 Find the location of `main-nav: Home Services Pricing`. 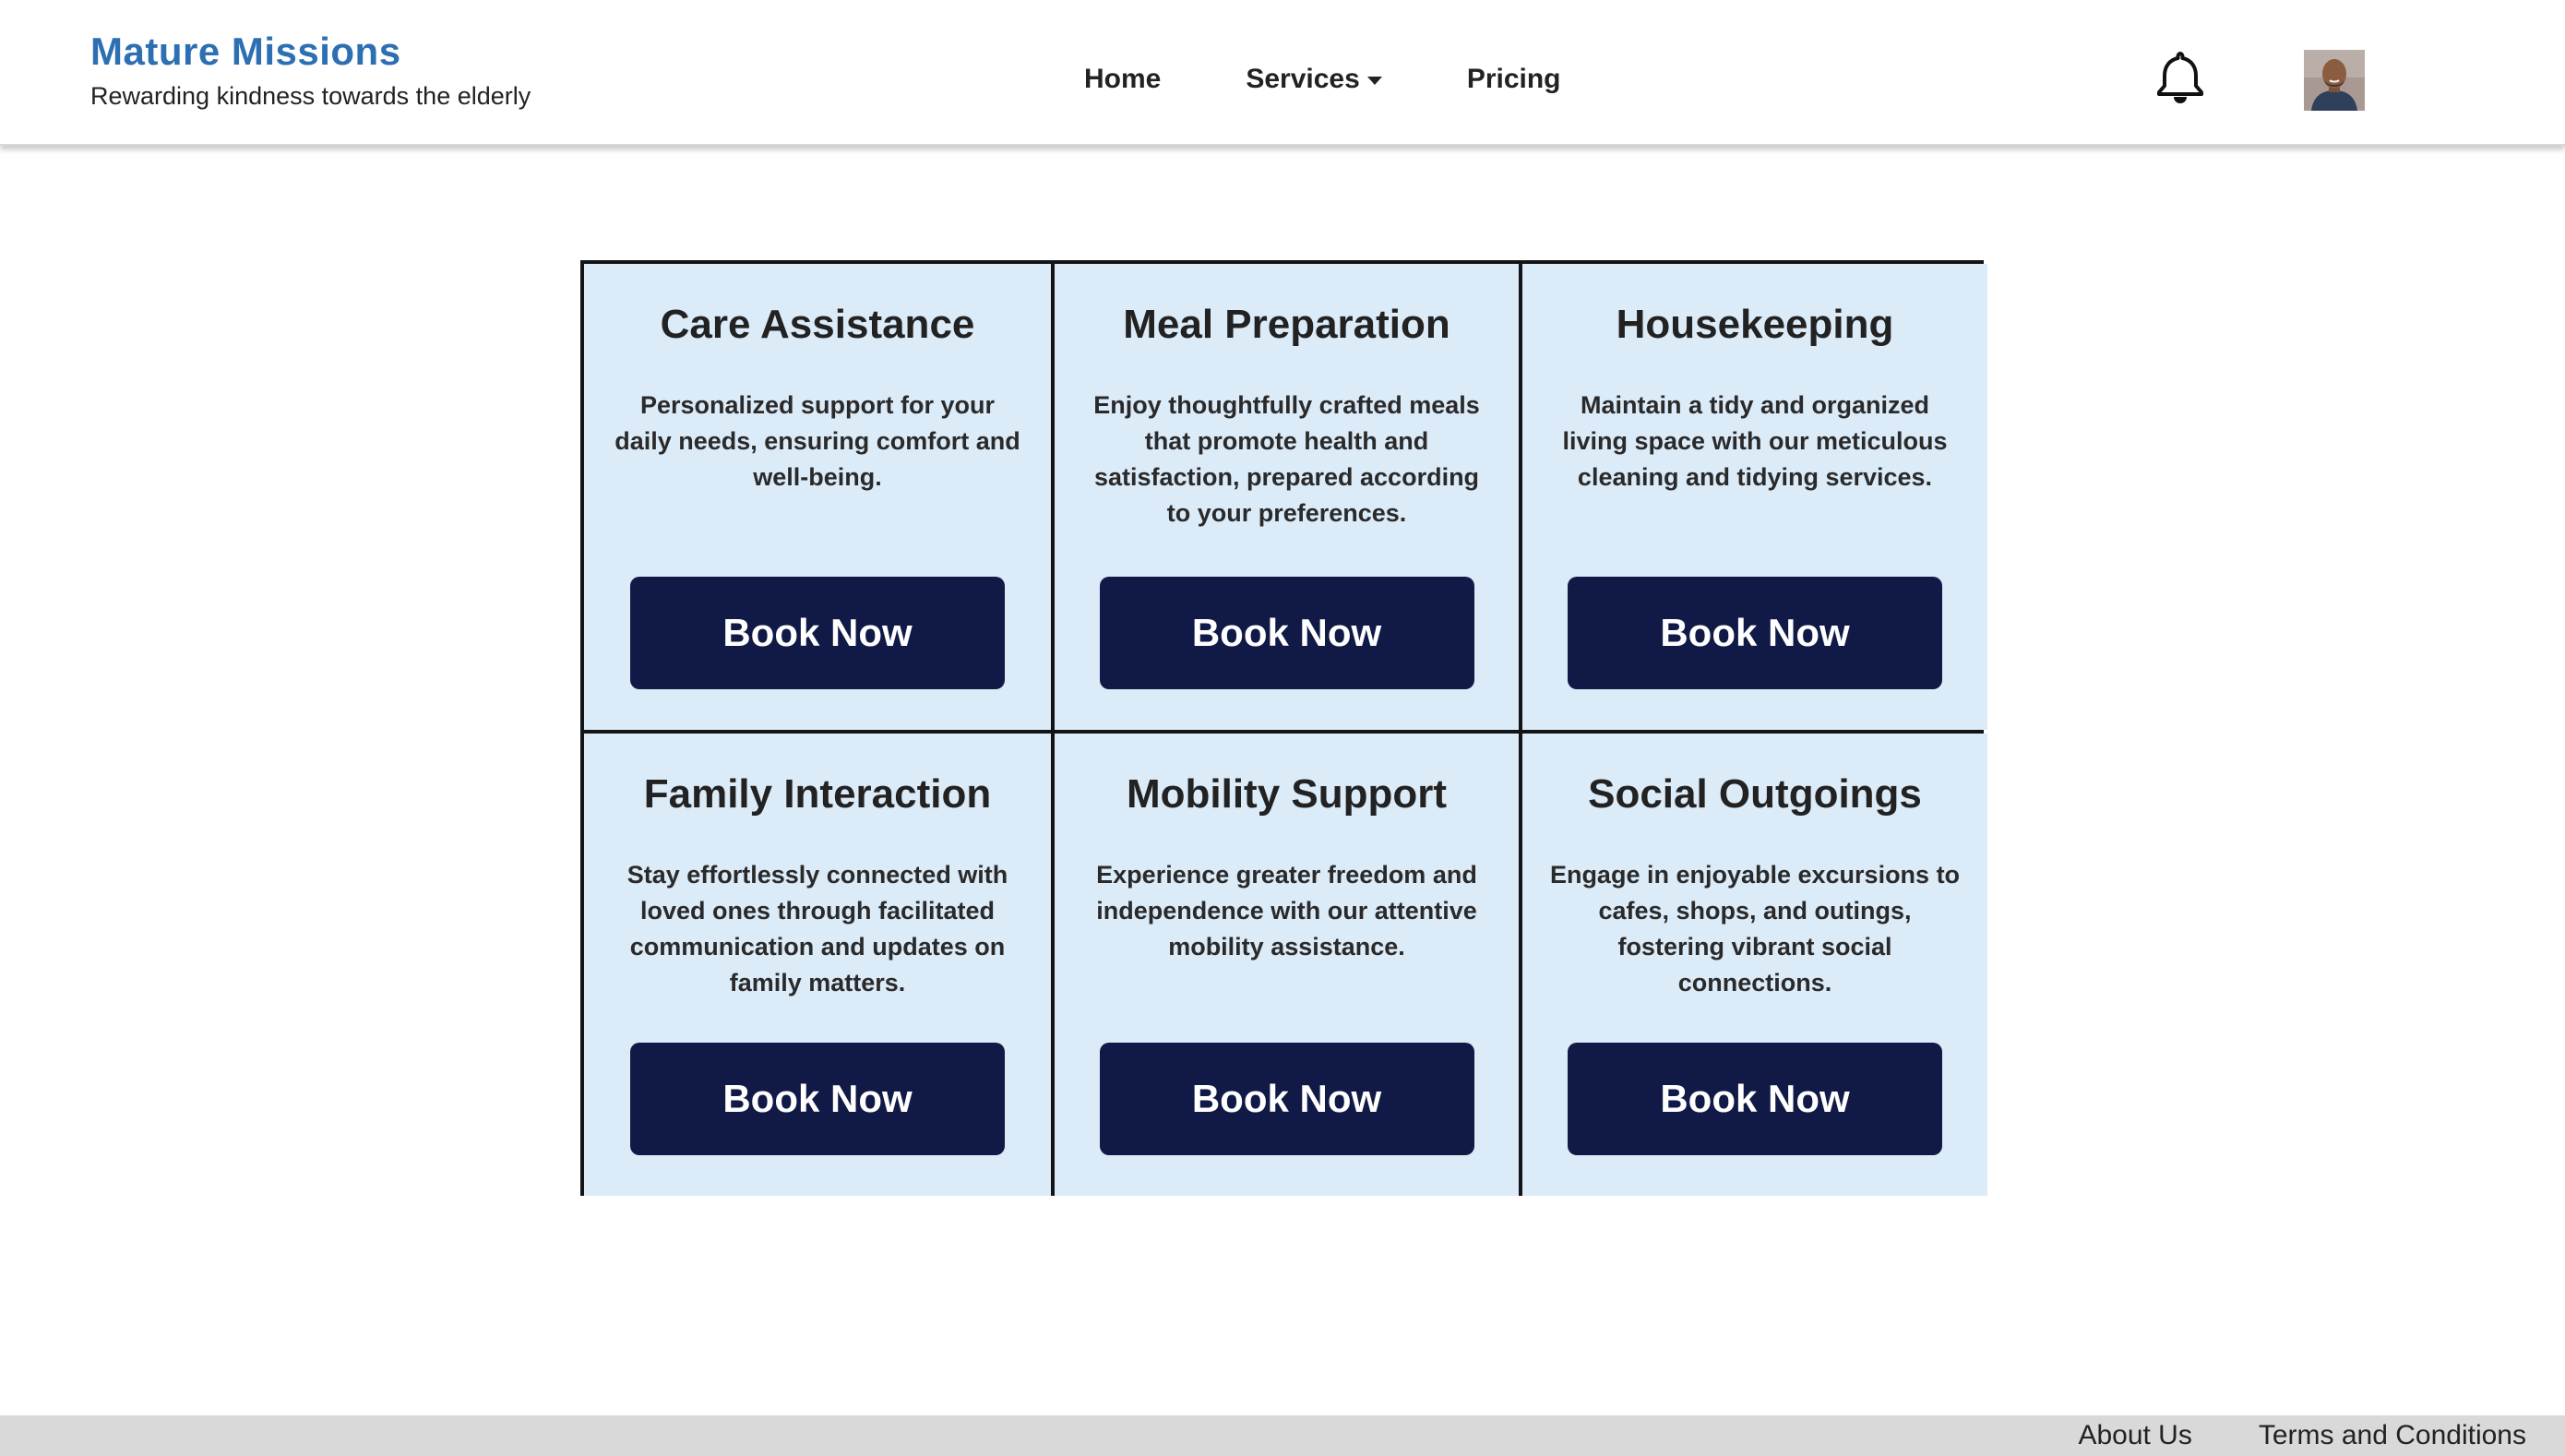

main-nav: Home Services Pricing is located at coordinates (1322, 79).